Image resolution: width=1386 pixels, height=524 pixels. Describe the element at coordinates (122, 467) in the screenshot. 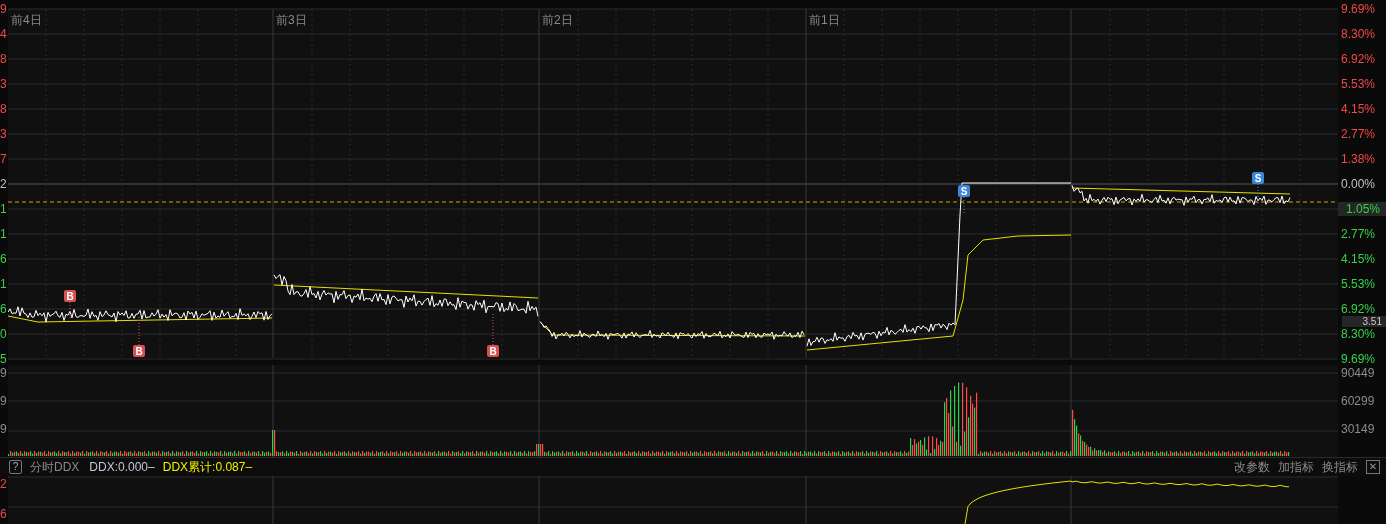

I see `indicator-value: DDX:0.000–` at that location.